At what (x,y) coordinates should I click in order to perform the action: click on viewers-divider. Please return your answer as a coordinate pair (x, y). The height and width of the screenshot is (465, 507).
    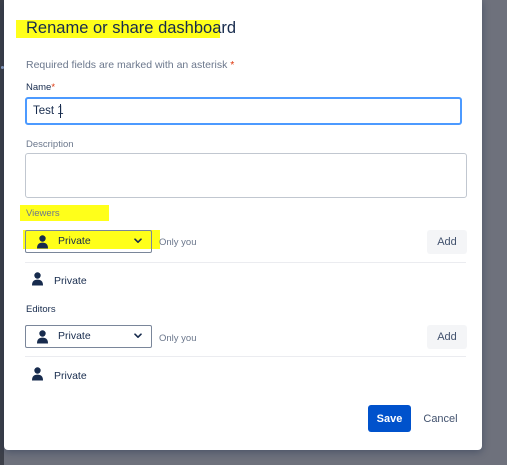
    Looking at the image, I should click on (245, 262).